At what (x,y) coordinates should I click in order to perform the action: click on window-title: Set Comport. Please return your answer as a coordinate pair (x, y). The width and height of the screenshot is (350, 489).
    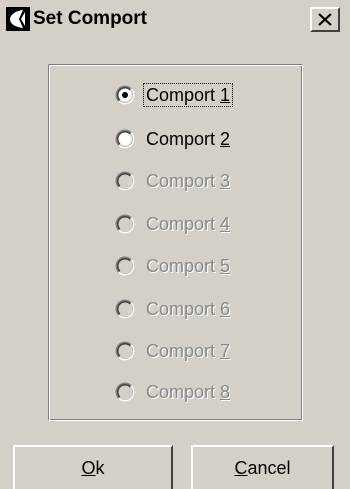
    Looking at the image, I should click on (90, 18).